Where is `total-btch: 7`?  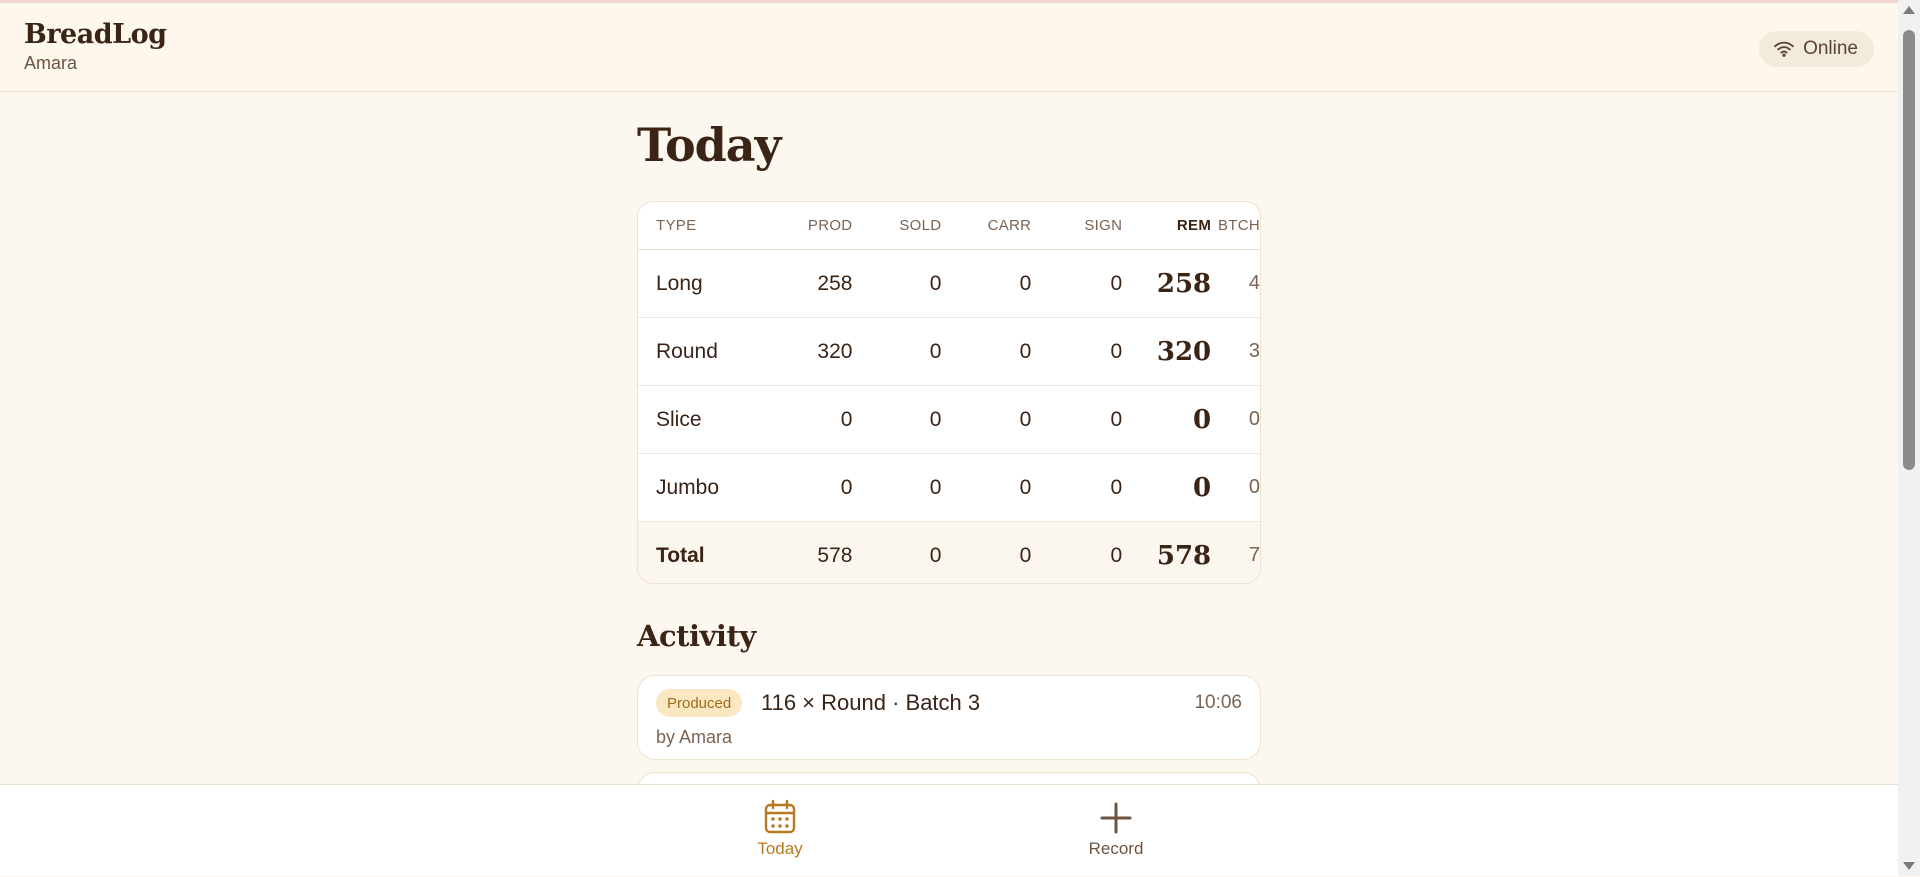
total-btch: 7 is located at coordinates (1254, 555).